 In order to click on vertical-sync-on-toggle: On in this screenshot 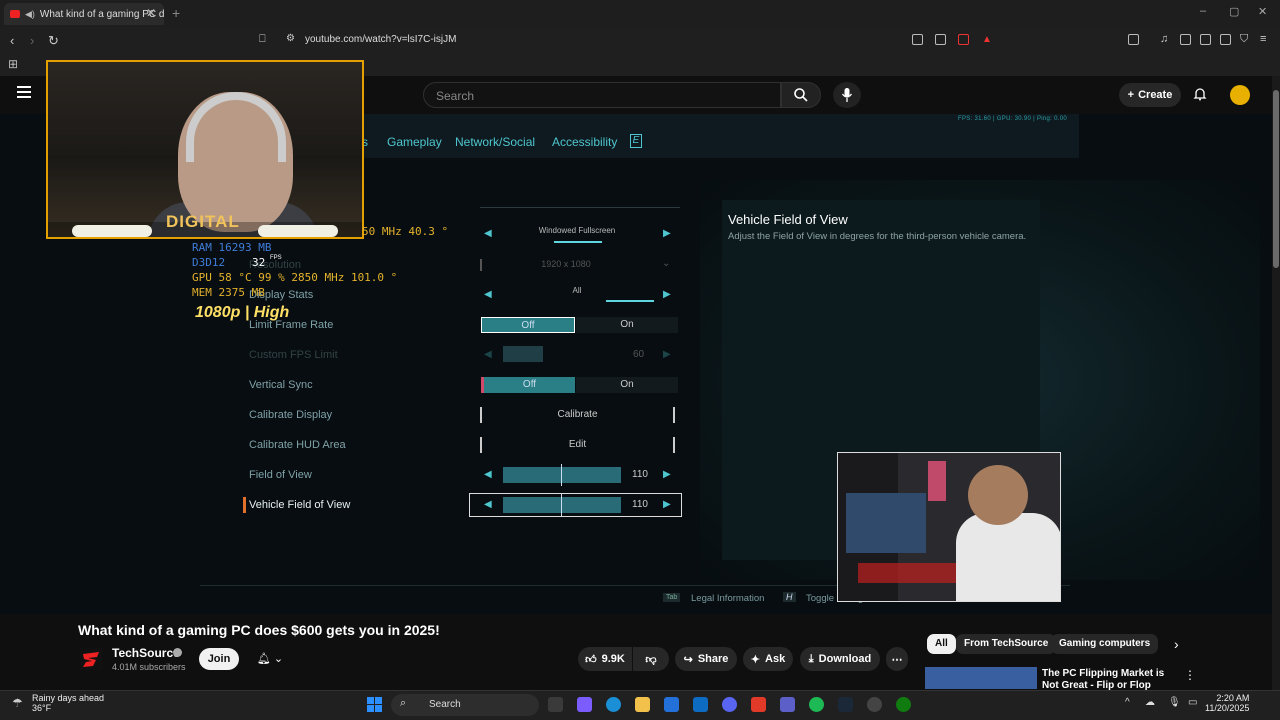, I will do `click(627, 385)`.